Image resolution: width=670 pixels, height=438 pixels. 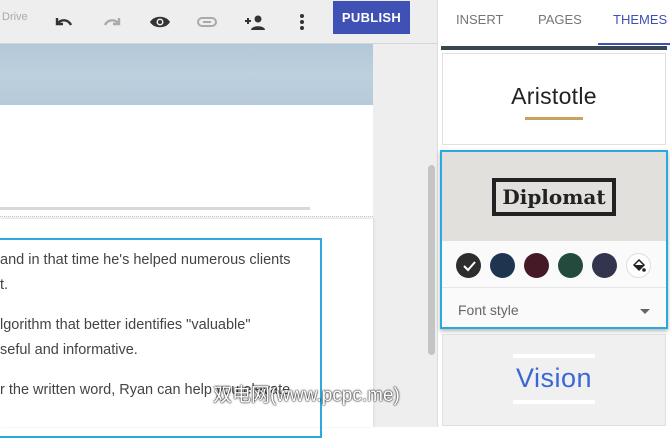 I want to click on divider-line, so click(x=155, y=208).